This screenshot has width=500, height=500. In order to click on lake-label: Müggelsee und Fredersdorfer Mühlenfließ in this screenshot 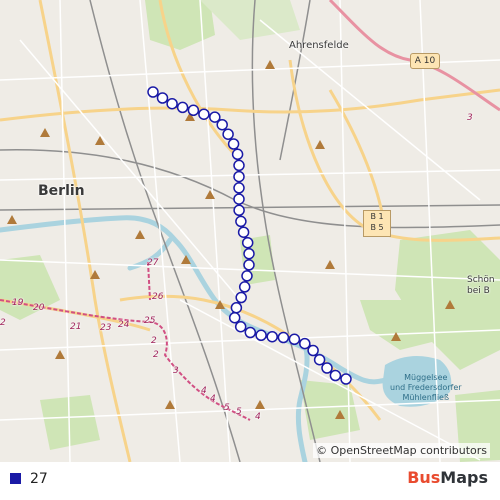, I will do `click(426, 388)`.